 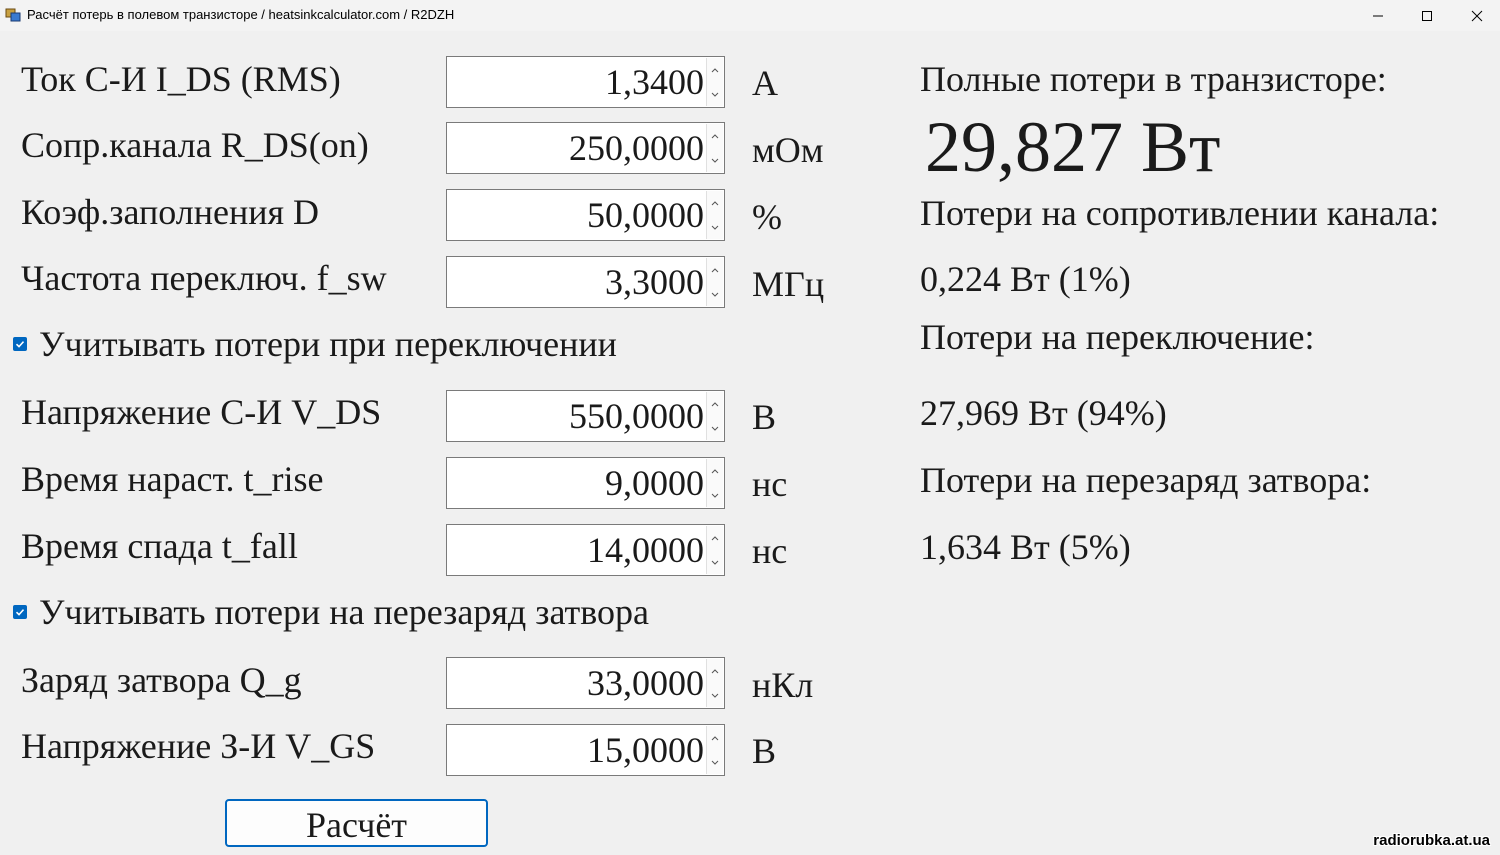 I want to click on switching-loss-checkbox, so click(x=20, y=344).